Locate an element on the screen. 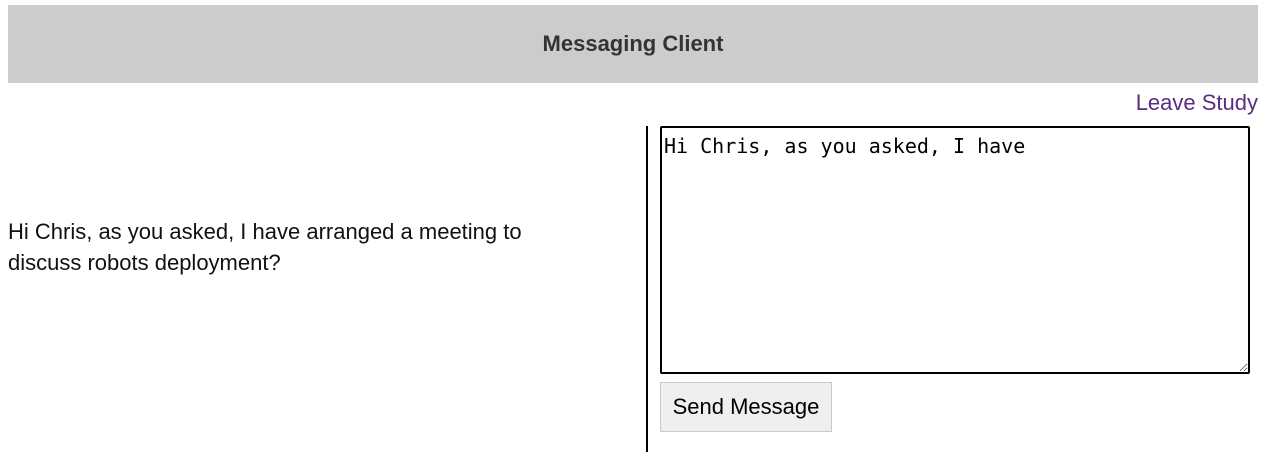 This screenshot has height=452, width=1266. app-title: Messaging Client is located at coordinates (633, 43).